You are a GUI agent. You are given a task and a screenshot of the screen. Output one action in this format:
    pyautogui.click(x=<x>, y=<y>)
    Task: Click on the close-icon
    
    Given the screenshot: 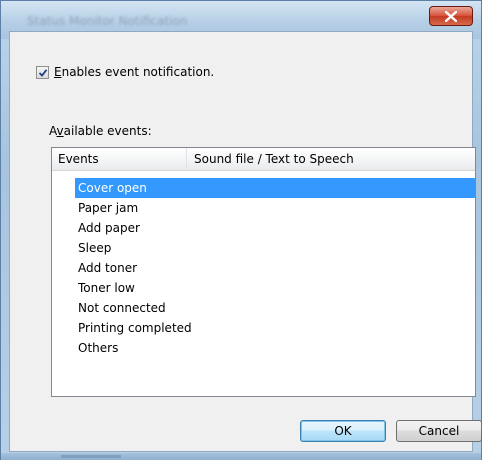 What is the action you would take?
    pyautogui.click(x=451, y=16)
    